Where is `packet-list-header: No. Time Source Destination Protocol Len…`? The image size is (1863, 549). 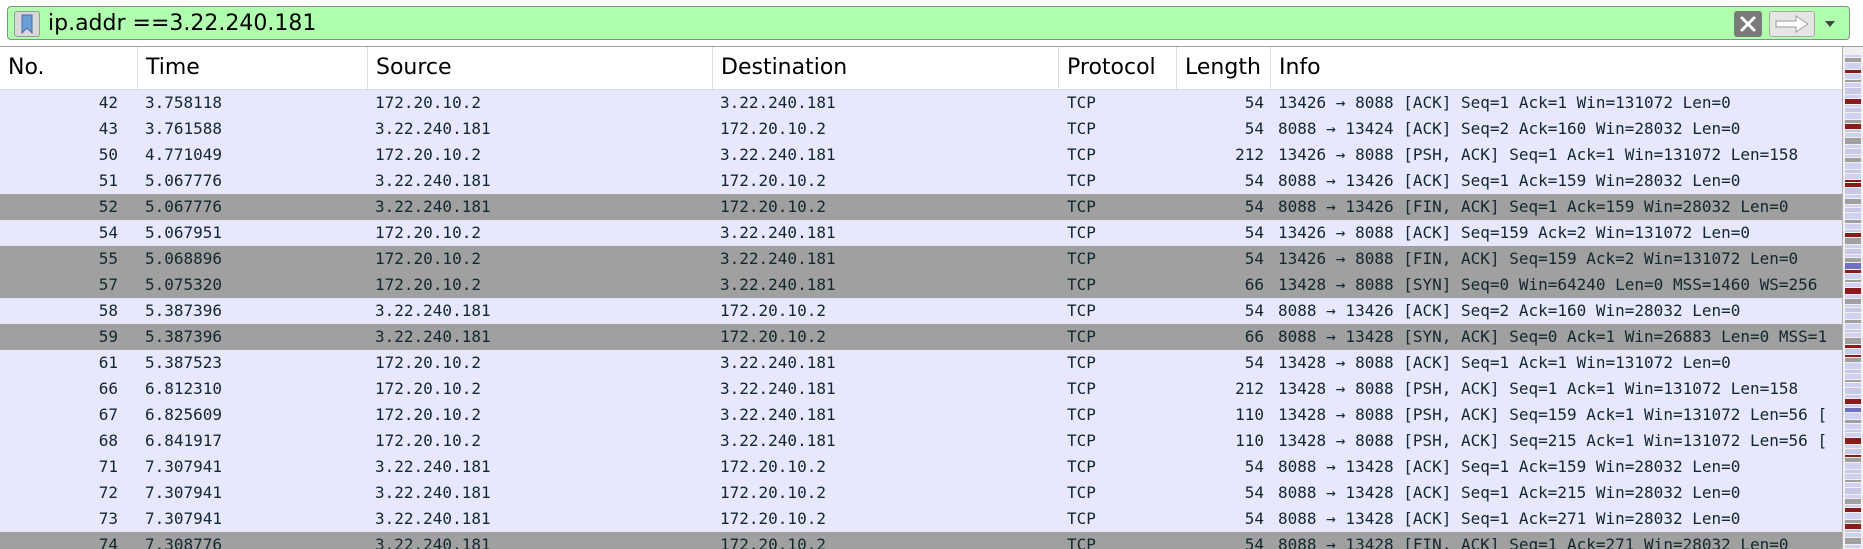
packet-list-header: No. Time Source Destination Protocol Len… is located at coordinates (921, 68).